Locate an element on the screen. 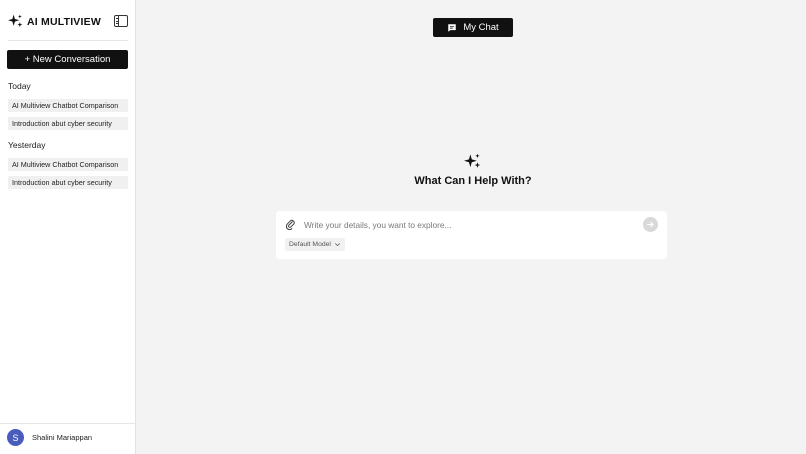 The width and height of the screenshot is (806, 454). message-input is located at coordinates (469, 224).